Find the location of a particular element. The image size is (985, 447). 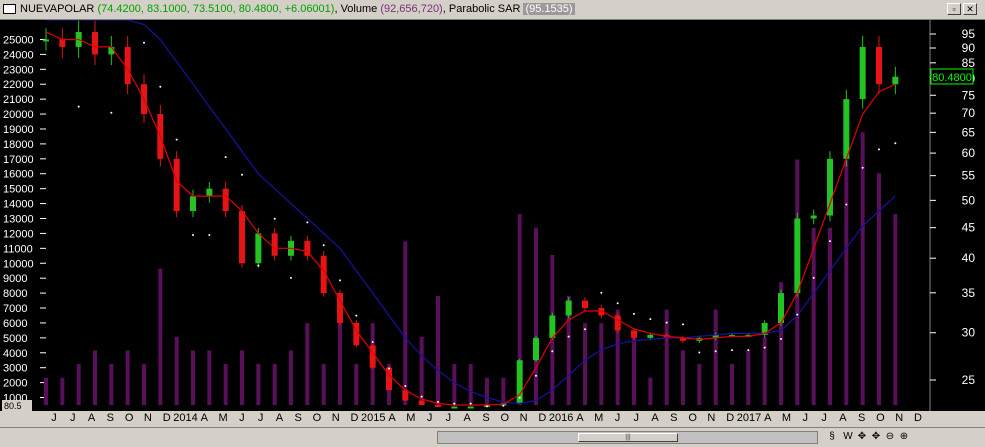

right-axis-tick-label: 60 is located at coordinates (969, 153).